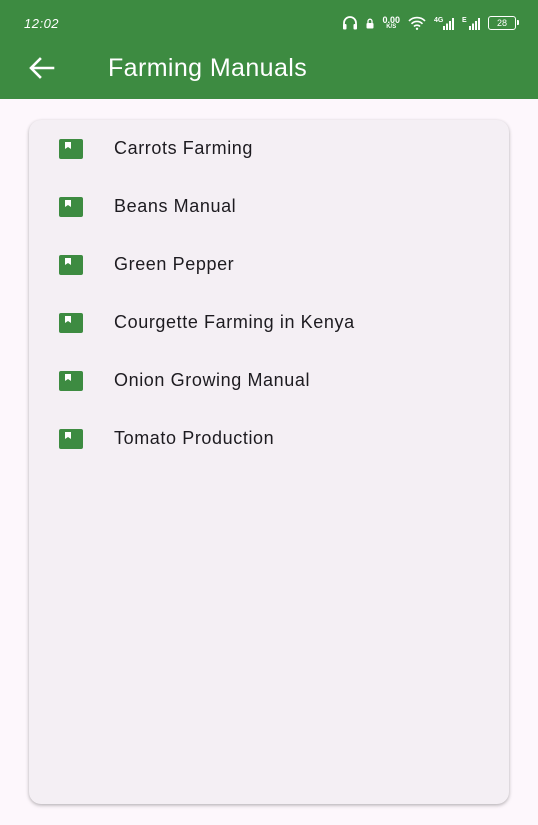  Describe the element at coordinates (269, 49) in the screenshot. I see `app-bar: 12:02 0.00 K/S 4G E 28 Farming Manuals` at that location.